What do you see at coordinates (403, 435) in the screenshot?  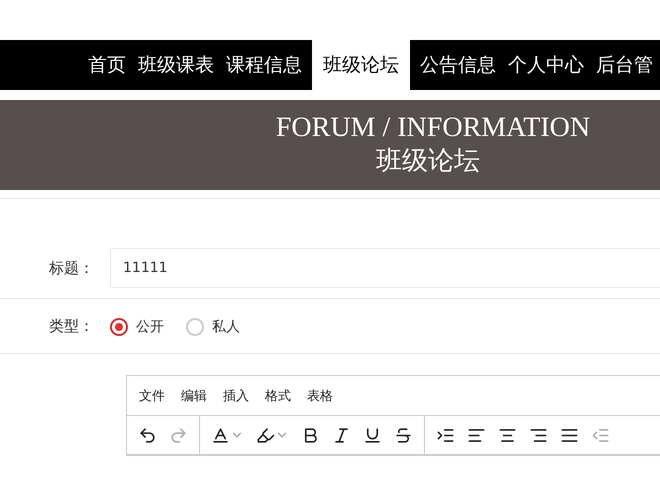 I see `strikethrough-icon` at bounding box center [403, 435].